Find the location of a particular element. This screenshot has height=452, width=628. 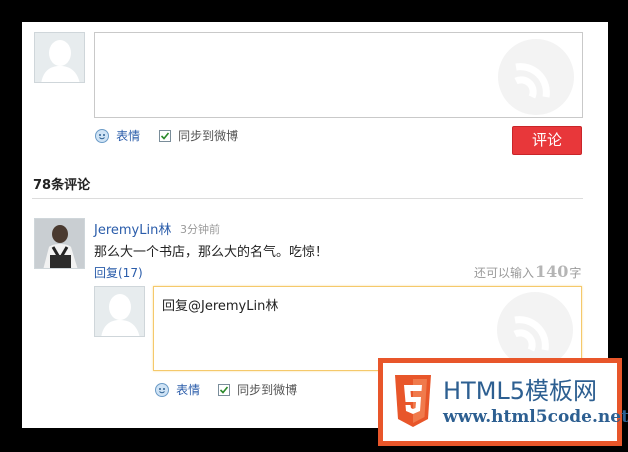

commenter-avatar is located at coordinates (59, 243).